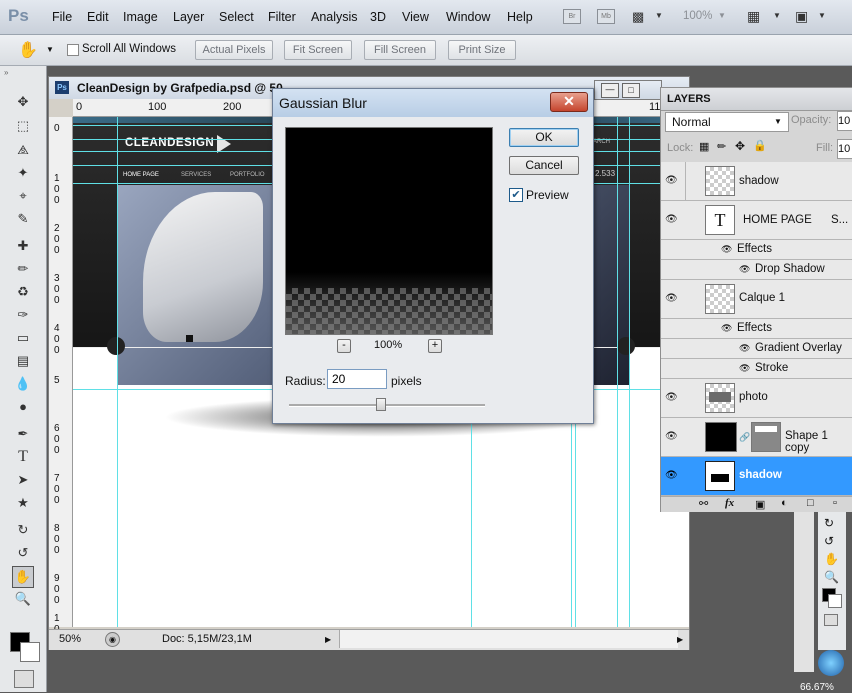  I want to click on layer-row: 👁 Calque 1, so click(756, 299).